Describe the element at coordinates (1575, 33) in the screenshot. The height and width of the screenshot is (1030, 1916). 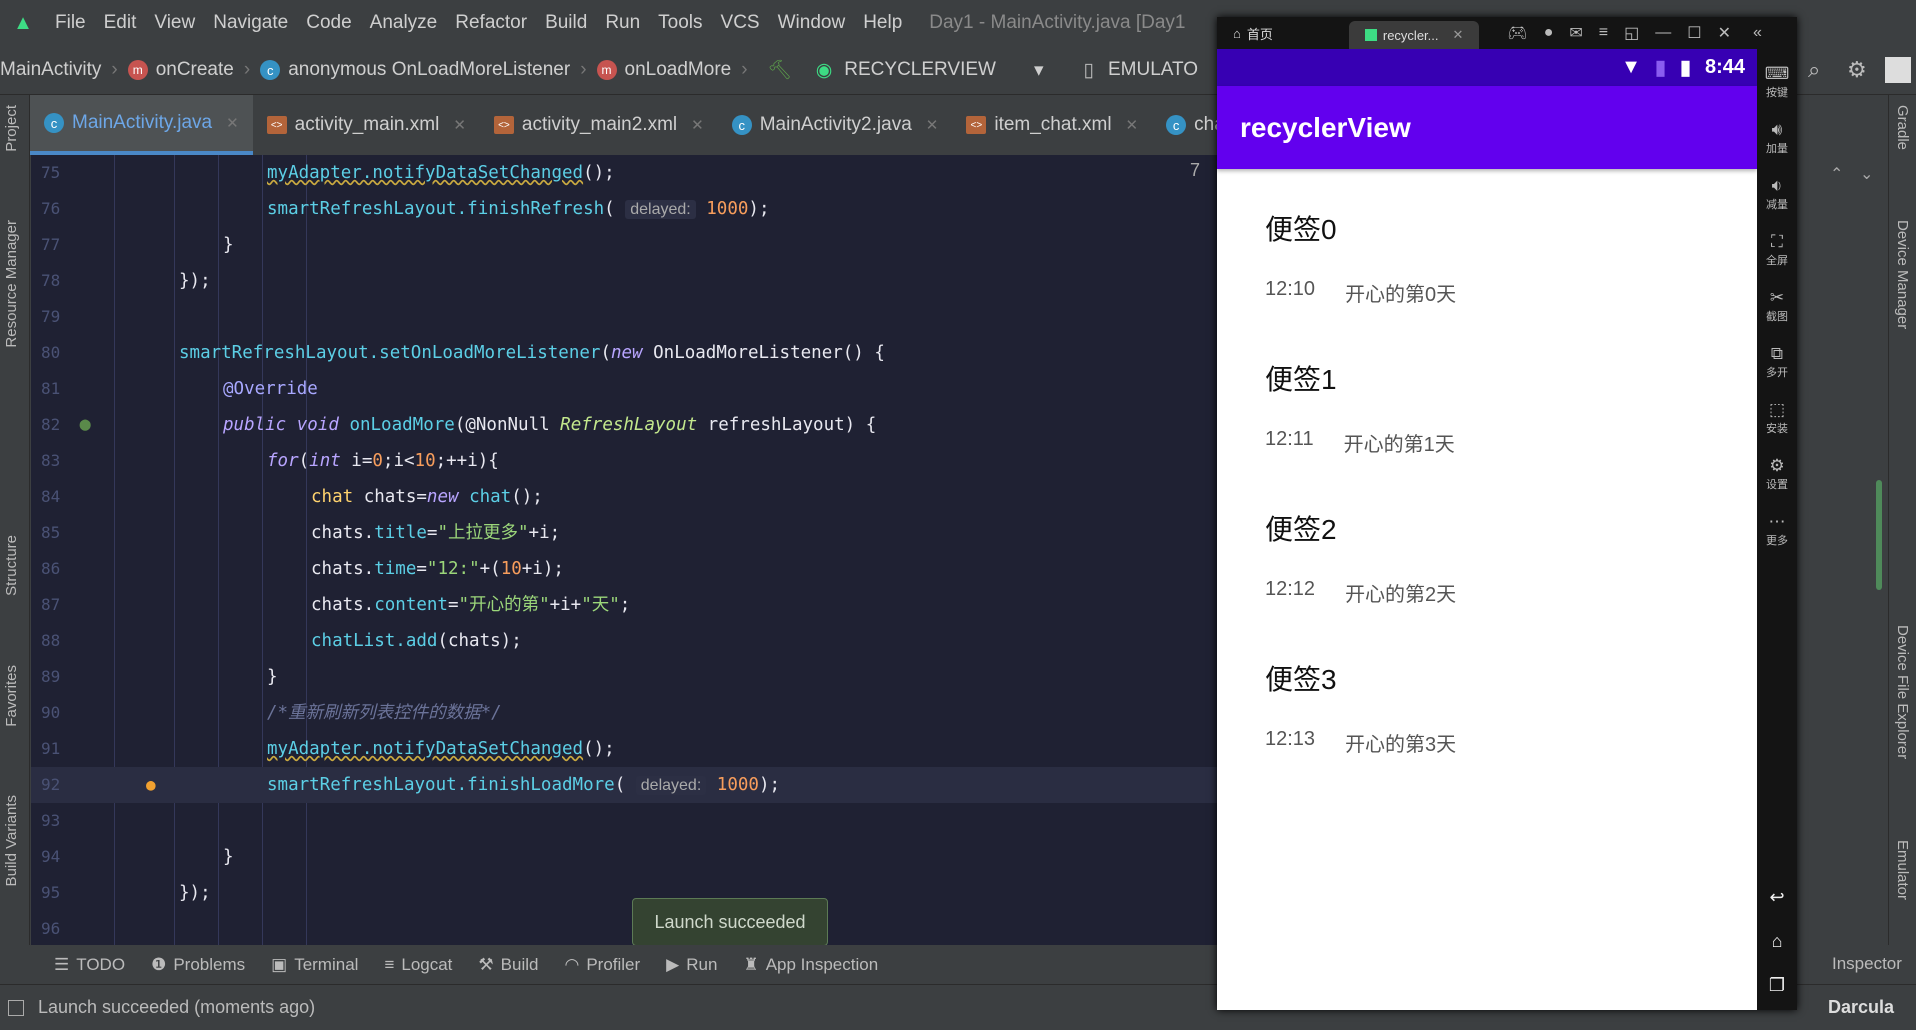
I see `mail-icon: ✉` at that location.